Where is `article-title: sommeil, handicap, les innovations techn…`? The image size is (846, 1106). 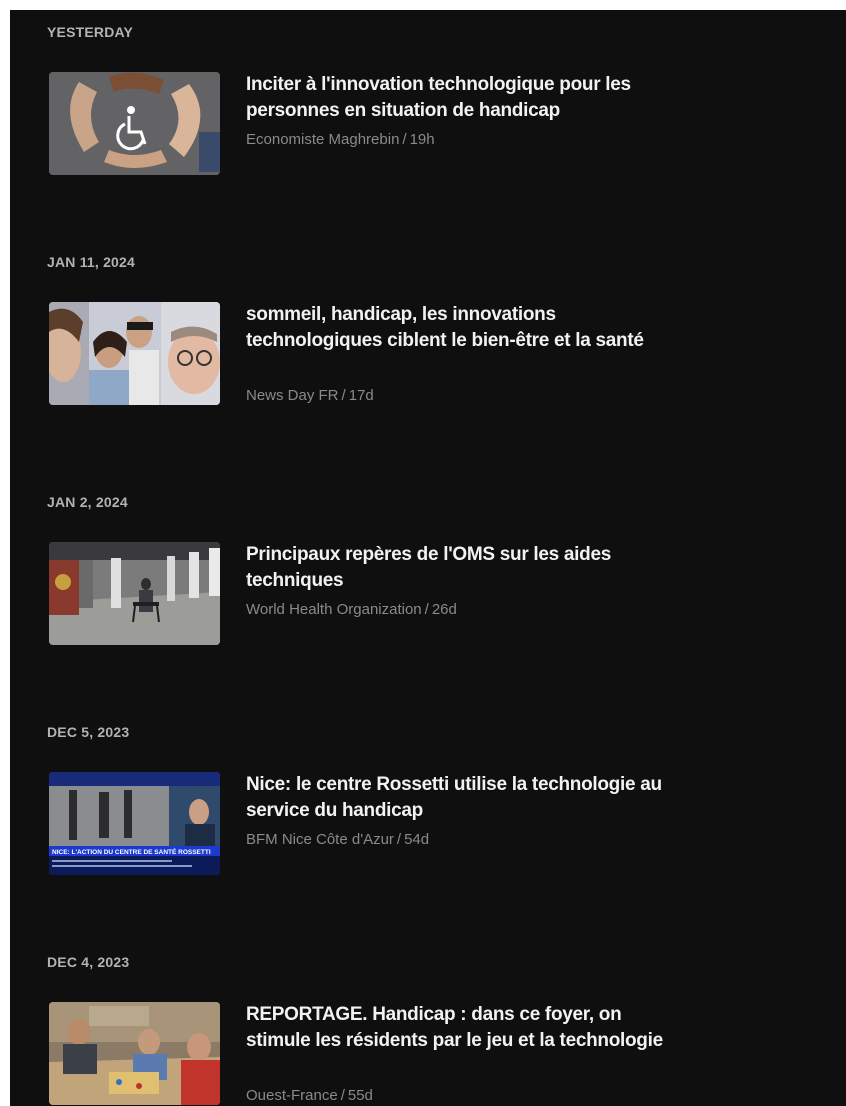
article-title: sommeil, handicap, les innovations techn… is located at coordinates (456, 328).